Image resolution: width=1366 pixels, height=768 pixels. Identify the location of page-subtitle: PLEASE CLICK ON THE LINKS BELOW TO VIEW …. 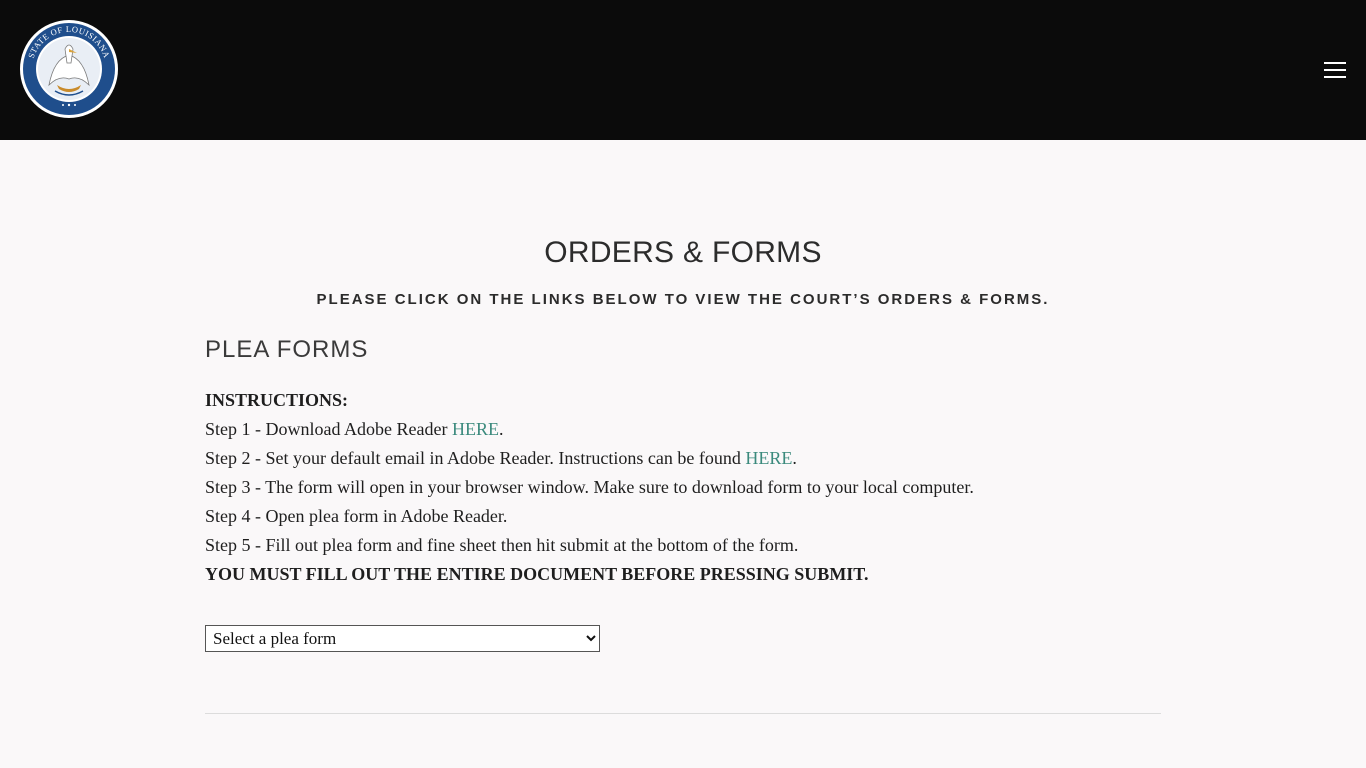
(683, 299).